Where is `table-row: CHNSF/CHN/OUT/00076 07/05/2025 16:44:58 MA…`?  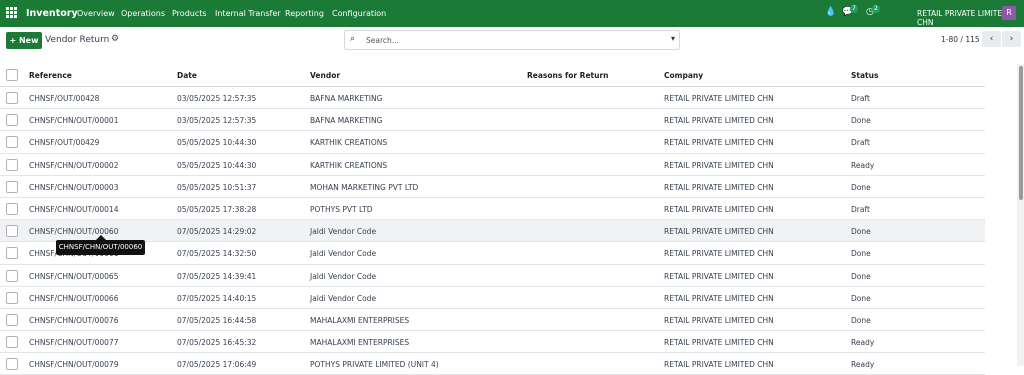
table-row: CHNSF/CHN/OUT/00076 07/05/2025 16:44:58 MA… is located at coordinates (492, 320).